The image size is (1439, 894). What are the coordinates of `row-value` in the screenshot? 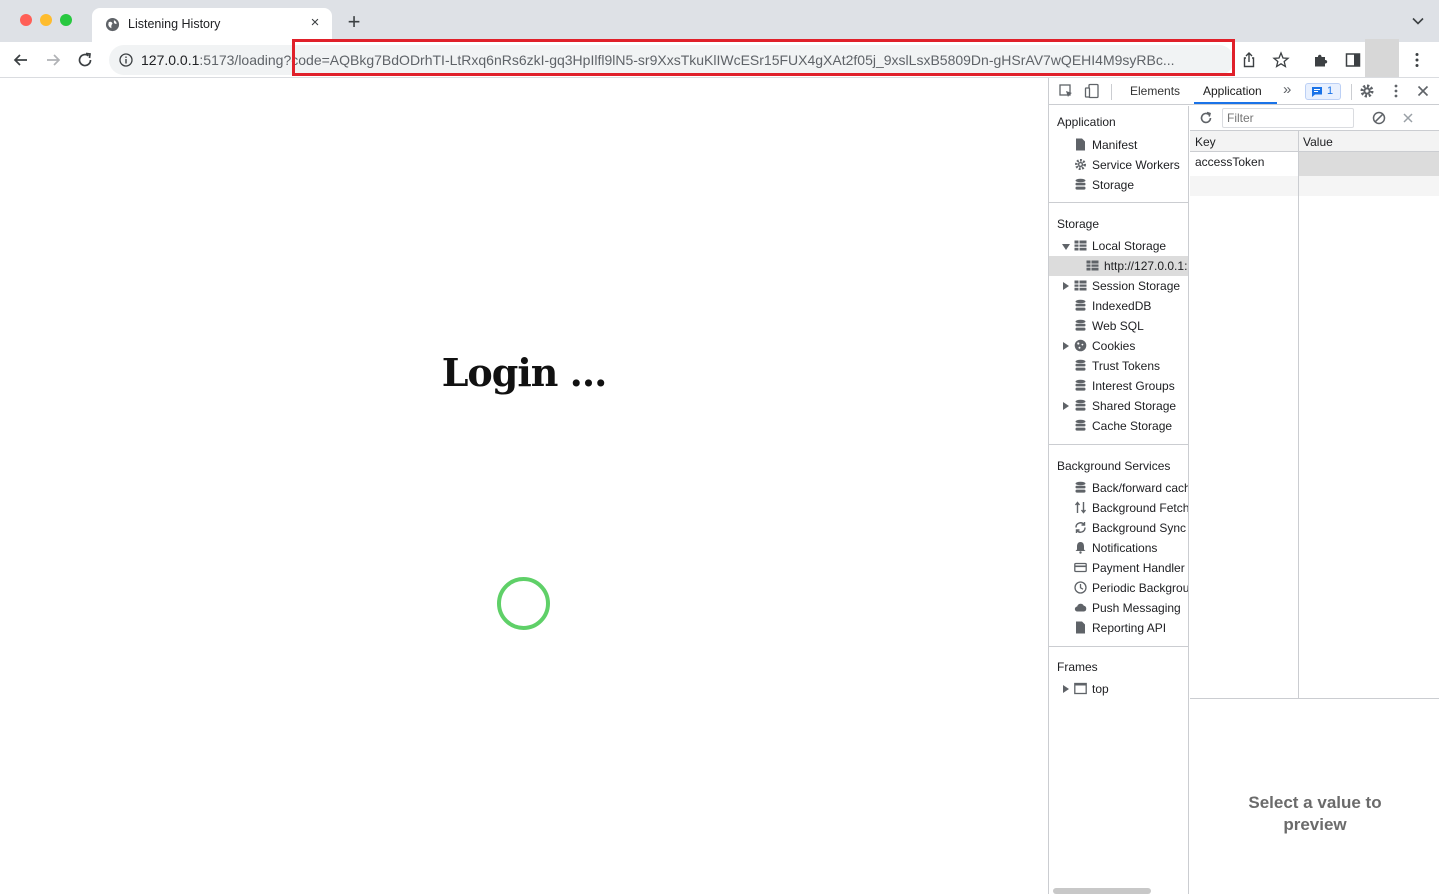 It's located at (1369, 164).